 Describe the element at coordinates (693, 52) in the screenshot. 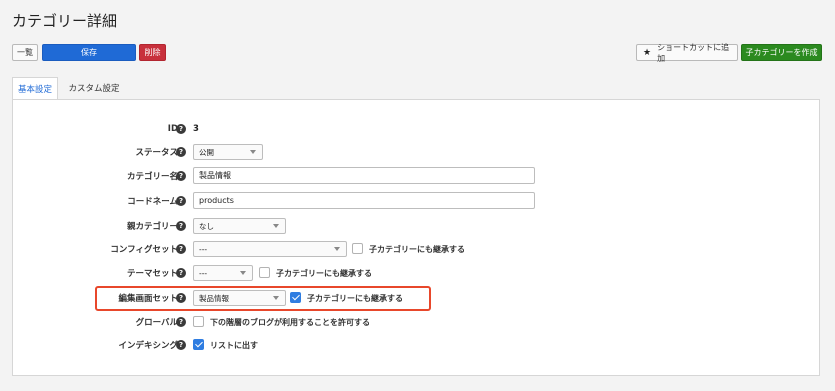

I see `add-shortcut-label: ショートカットに追加` at that location.